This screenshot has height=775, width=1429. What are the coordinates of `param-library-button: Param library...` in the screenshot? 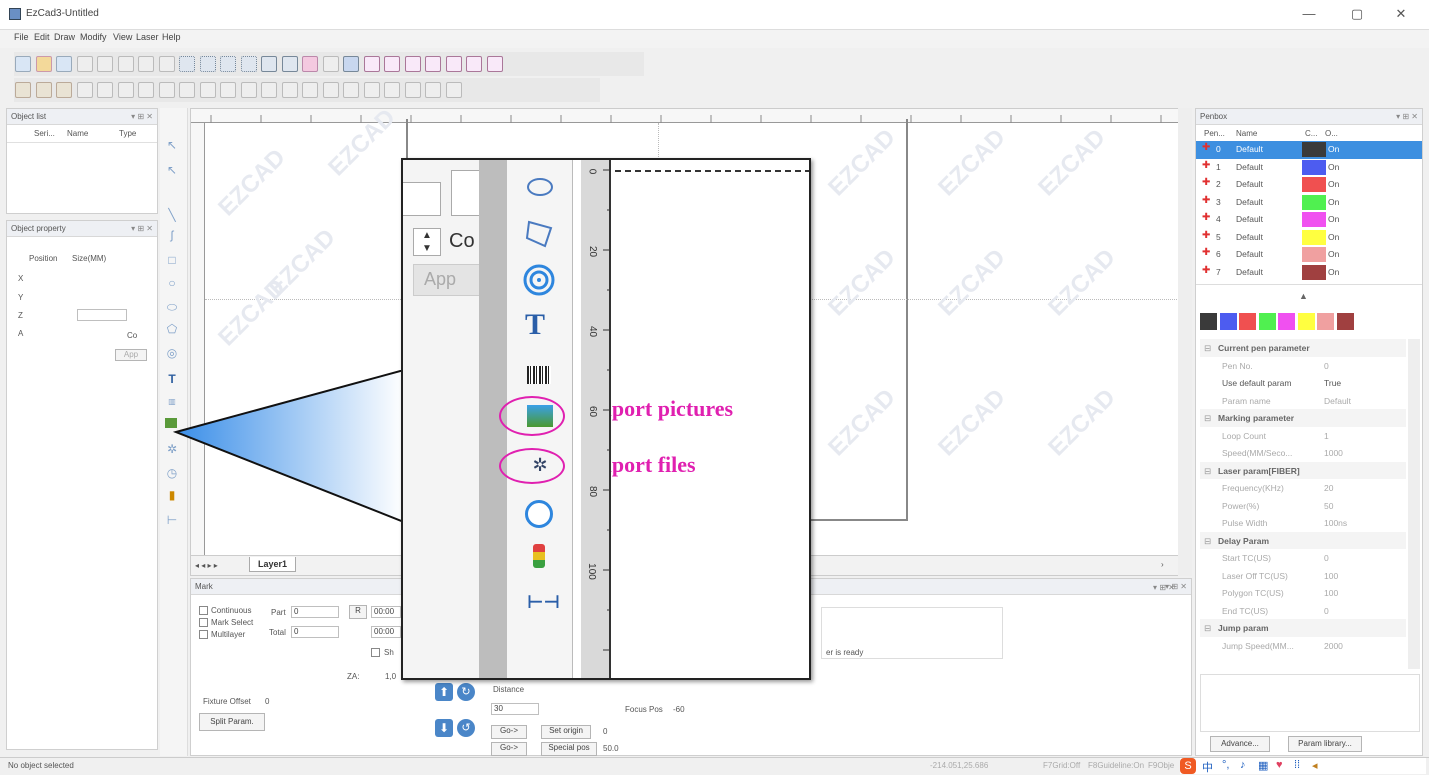 It's located at (1325, 744).